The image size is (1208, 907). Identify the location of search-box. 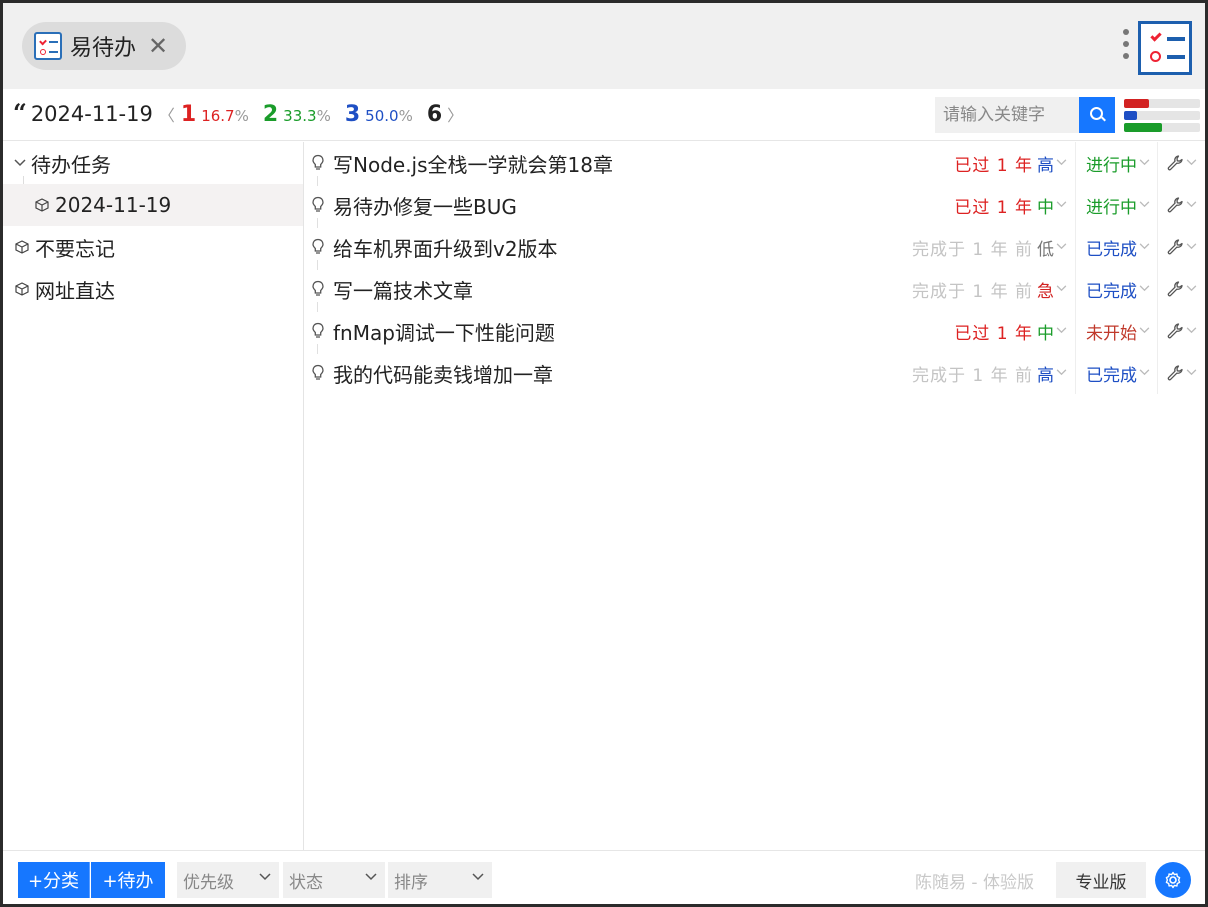
(1025, 115).